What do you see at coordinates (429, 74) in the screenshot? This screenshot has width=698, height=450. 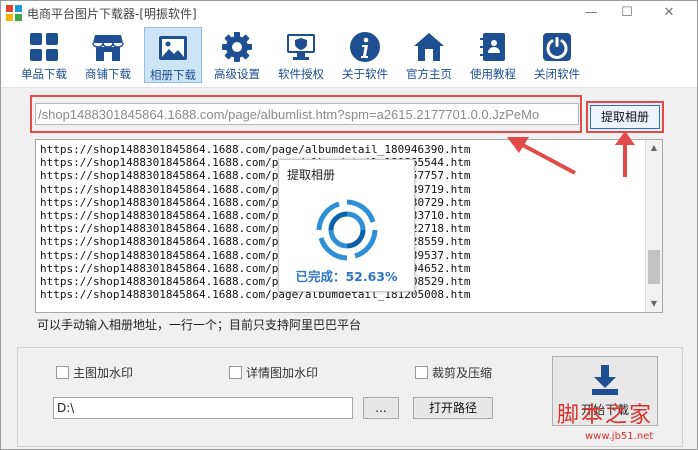 I see `toolbar-label: 官方主页` at bounding box center [429, 74].